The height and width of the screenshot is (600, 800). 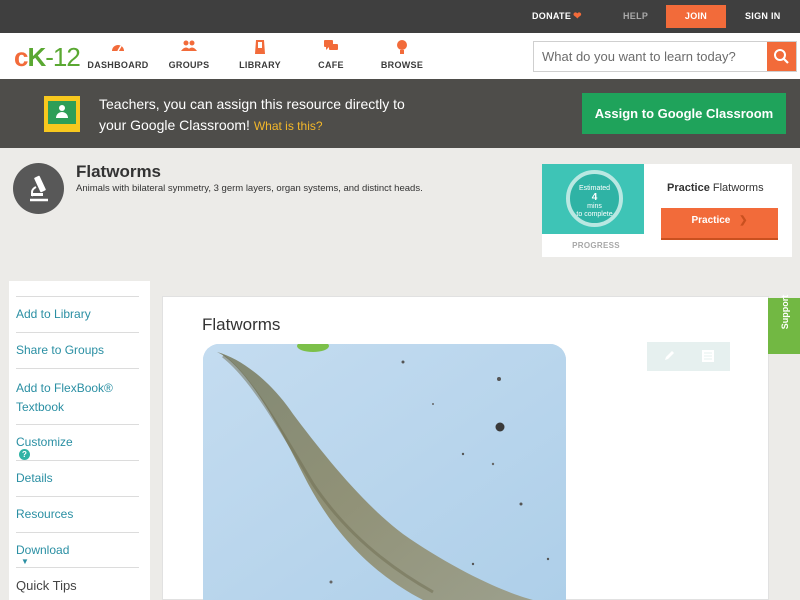 I want to click on sidebar-item-resources: Resources, so click(x=77, y=514).